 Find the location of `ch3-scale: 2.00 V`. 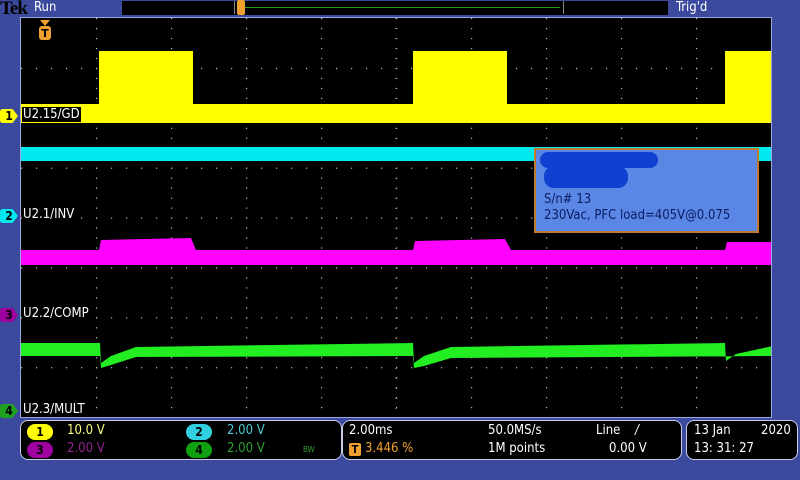

ch3-scale: 2.00 V is located at coordinates (86, 448).